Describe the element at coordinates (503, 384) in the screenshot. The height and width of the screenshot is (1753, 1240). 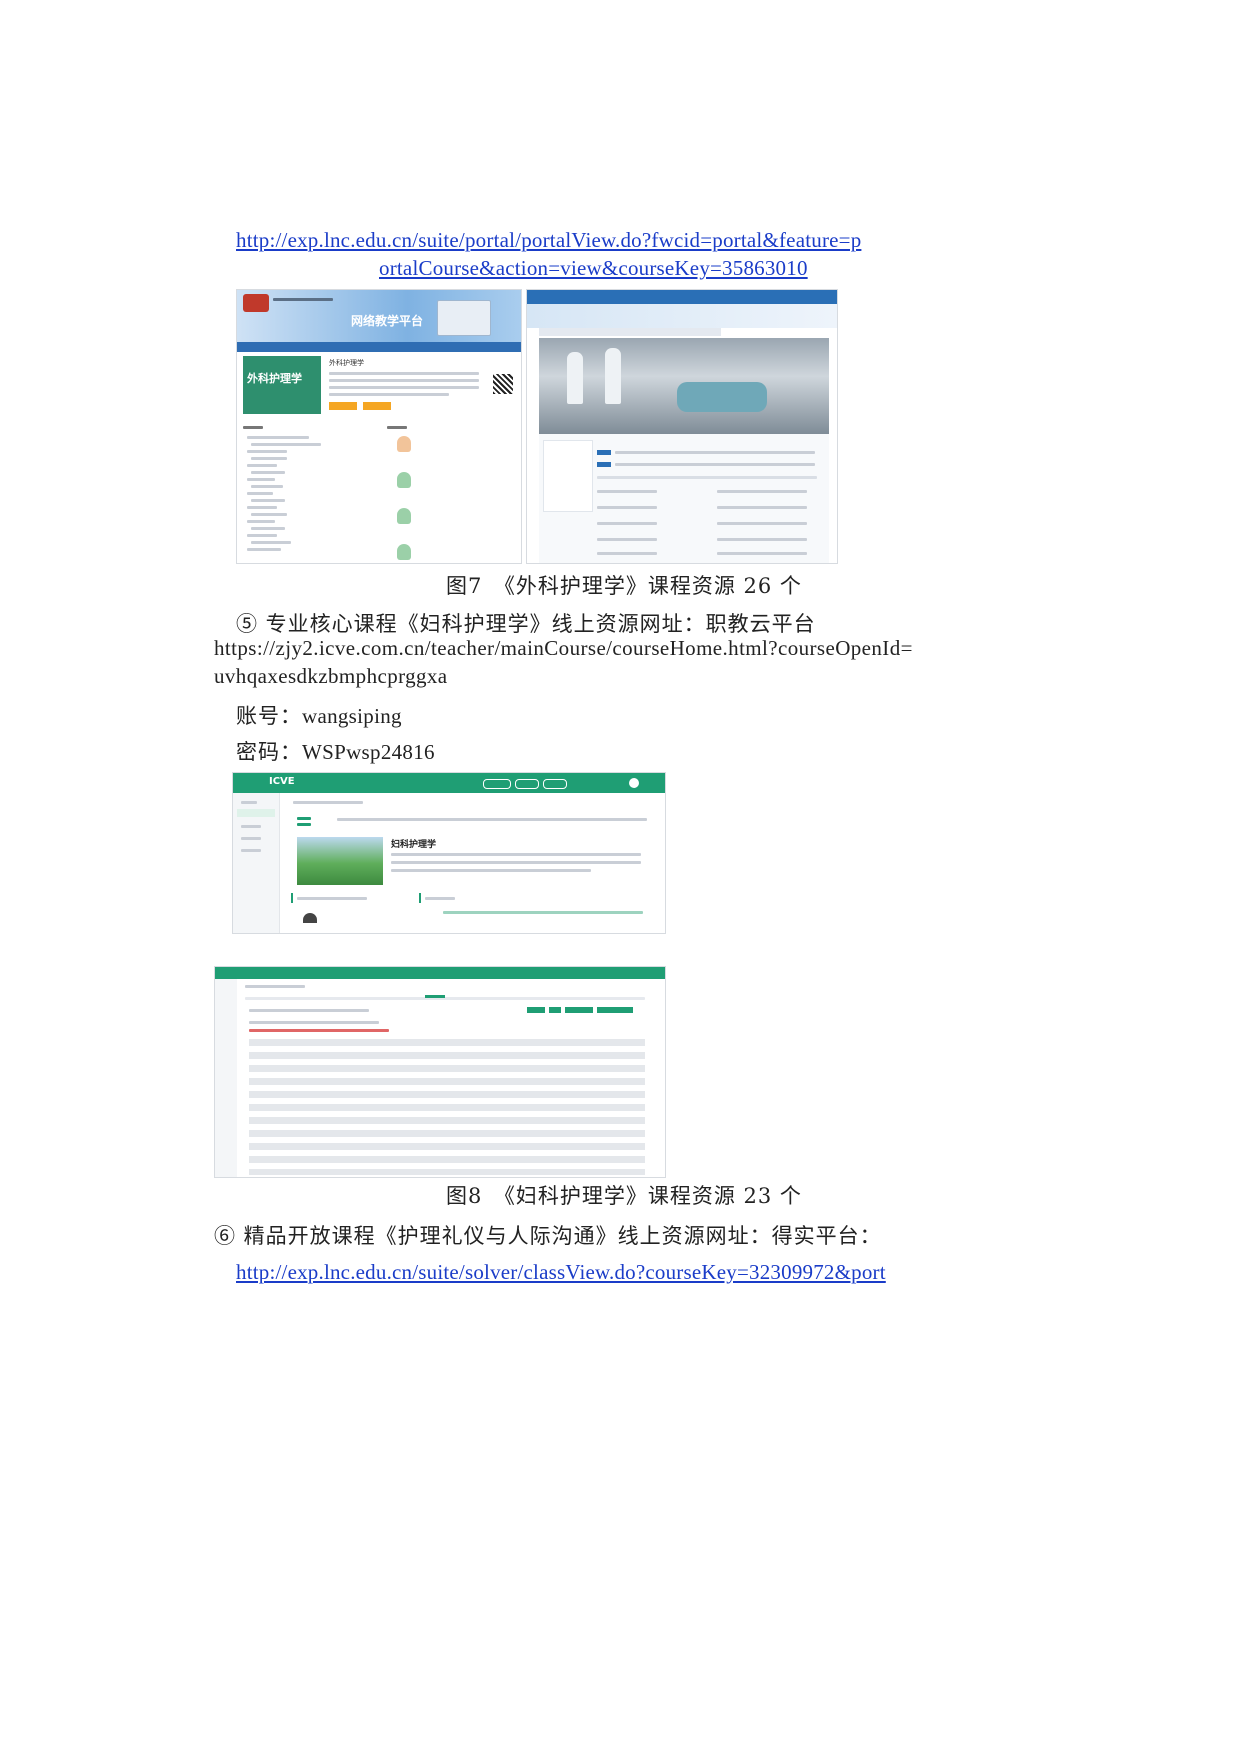
I see `qr-code-icon` at that location.